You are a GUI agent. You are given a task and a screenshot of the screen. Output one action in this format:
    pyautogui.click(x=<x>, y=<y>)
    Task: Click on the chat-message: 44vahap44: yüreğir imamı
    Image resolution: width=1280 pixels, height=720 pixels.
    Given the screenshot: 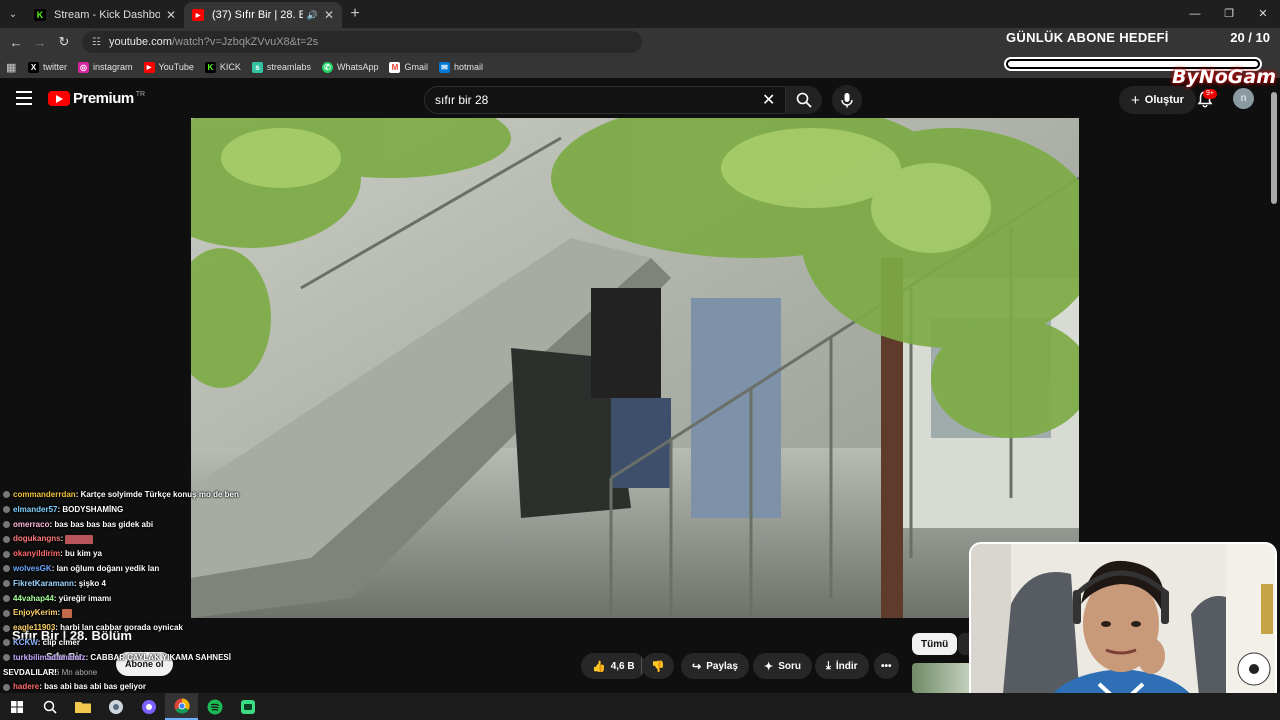 What is the action you would take?
    pyautogui.click(x=138, y=599)
    